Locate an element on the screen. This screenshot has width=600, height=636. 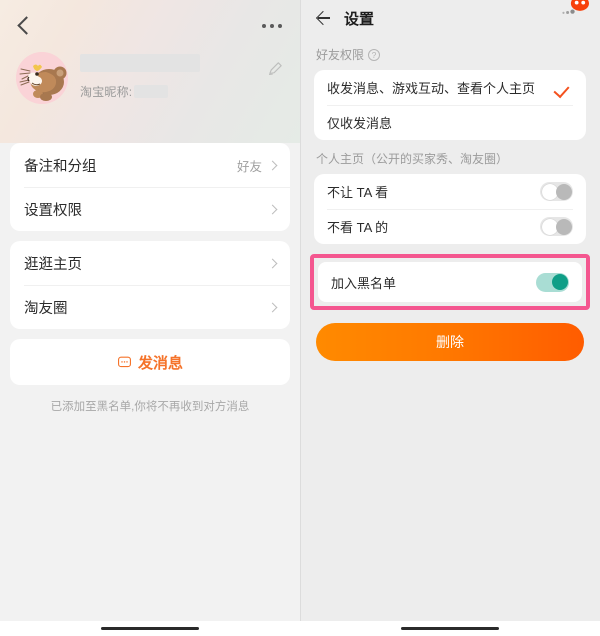
redacted-nickname is located at coordinates (151, 91).